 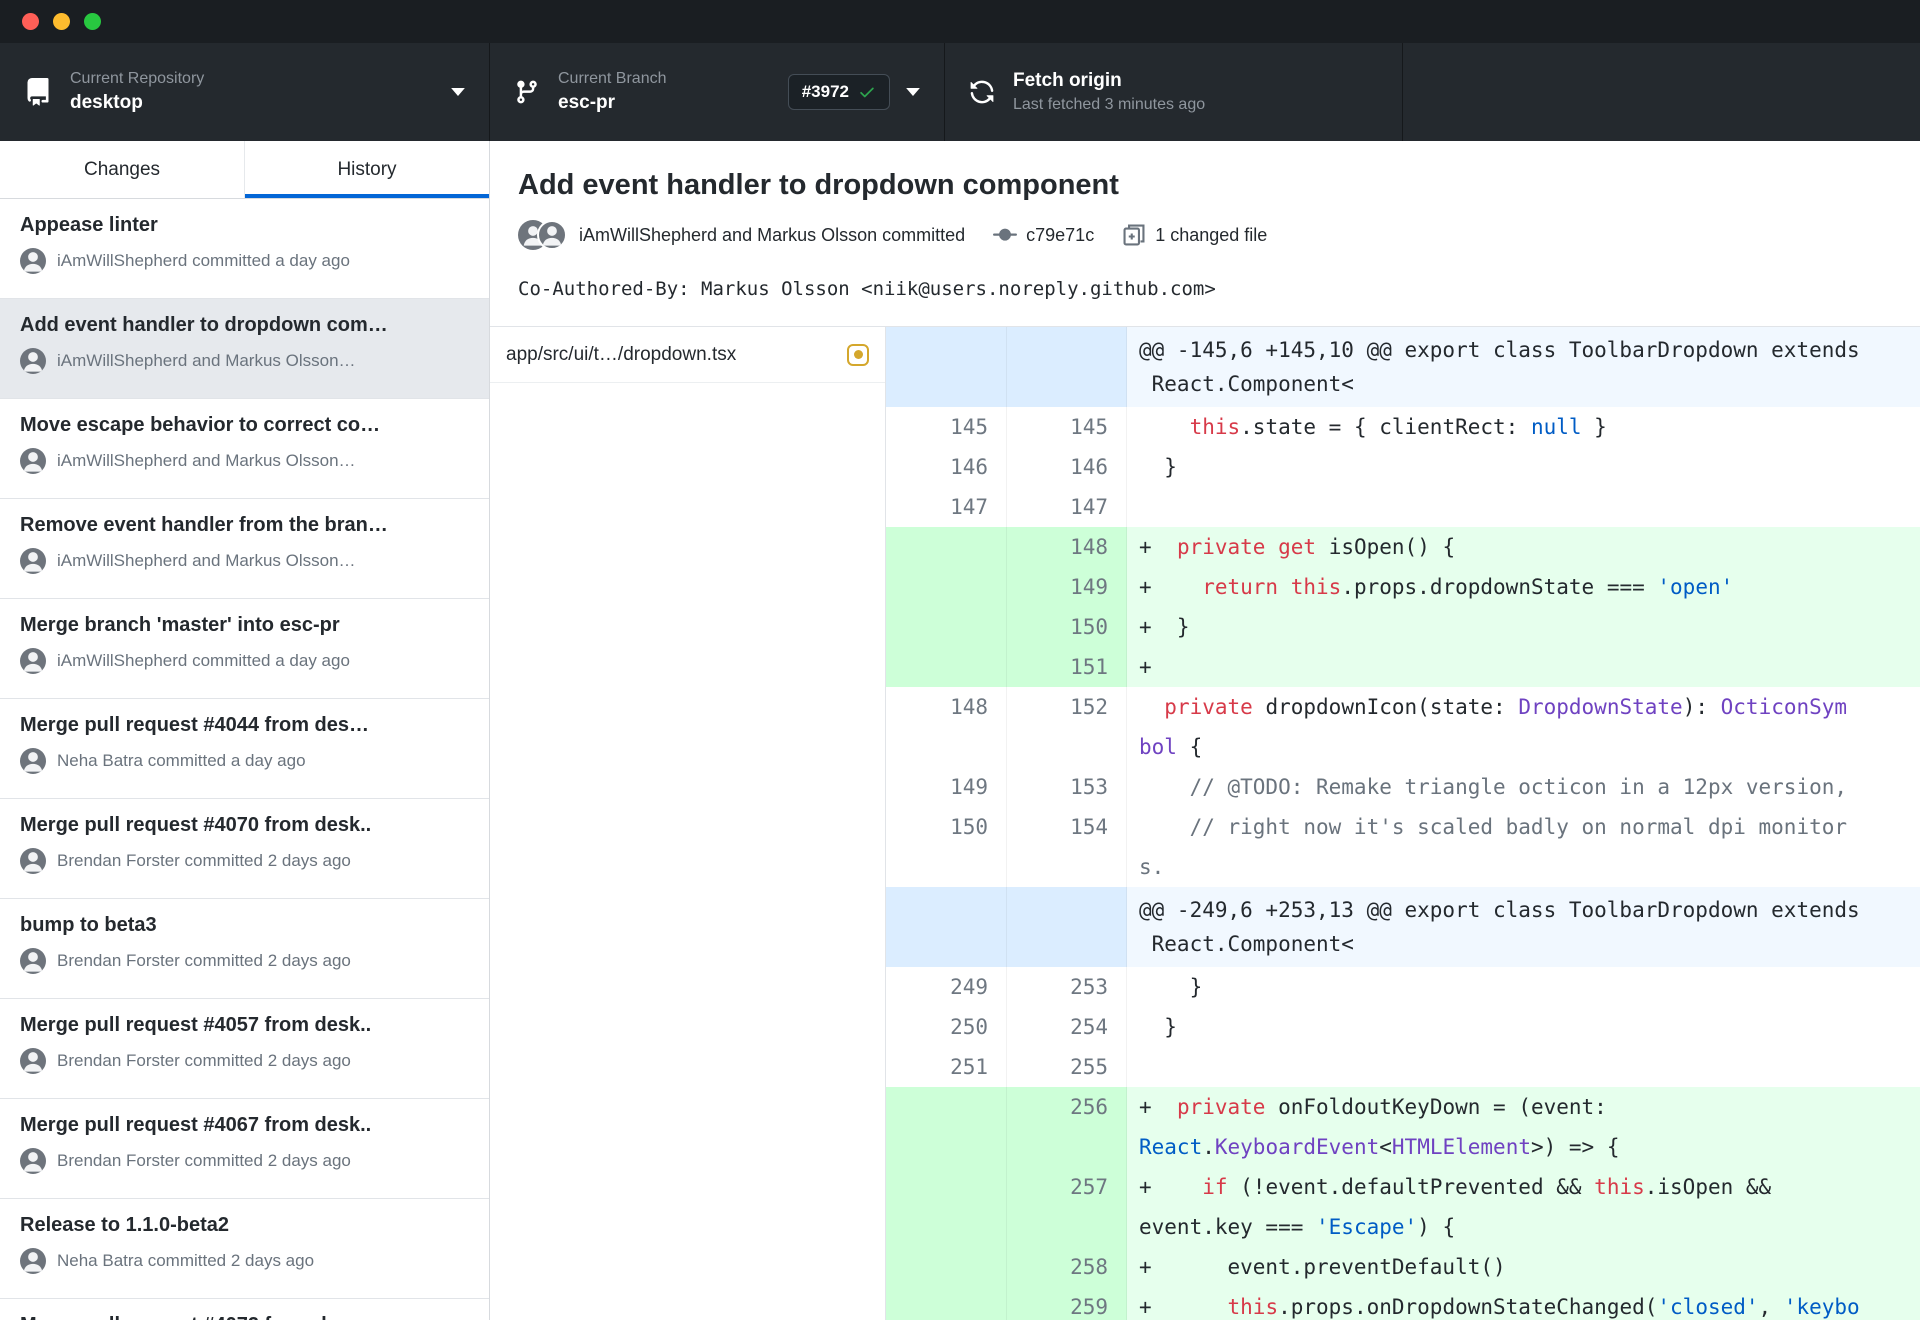 I want to click on old-line-number: 149, so click(x=946, y=787).